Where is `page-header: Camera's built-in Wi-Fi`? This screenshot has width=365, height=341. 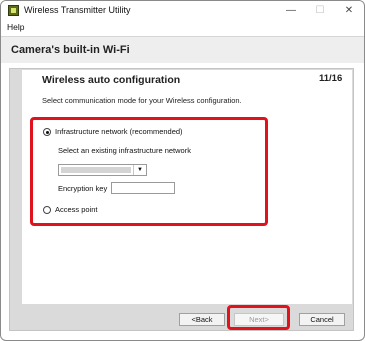
page-header: Camera's built-in Wi-Fi is located at coordinates (182, 49).